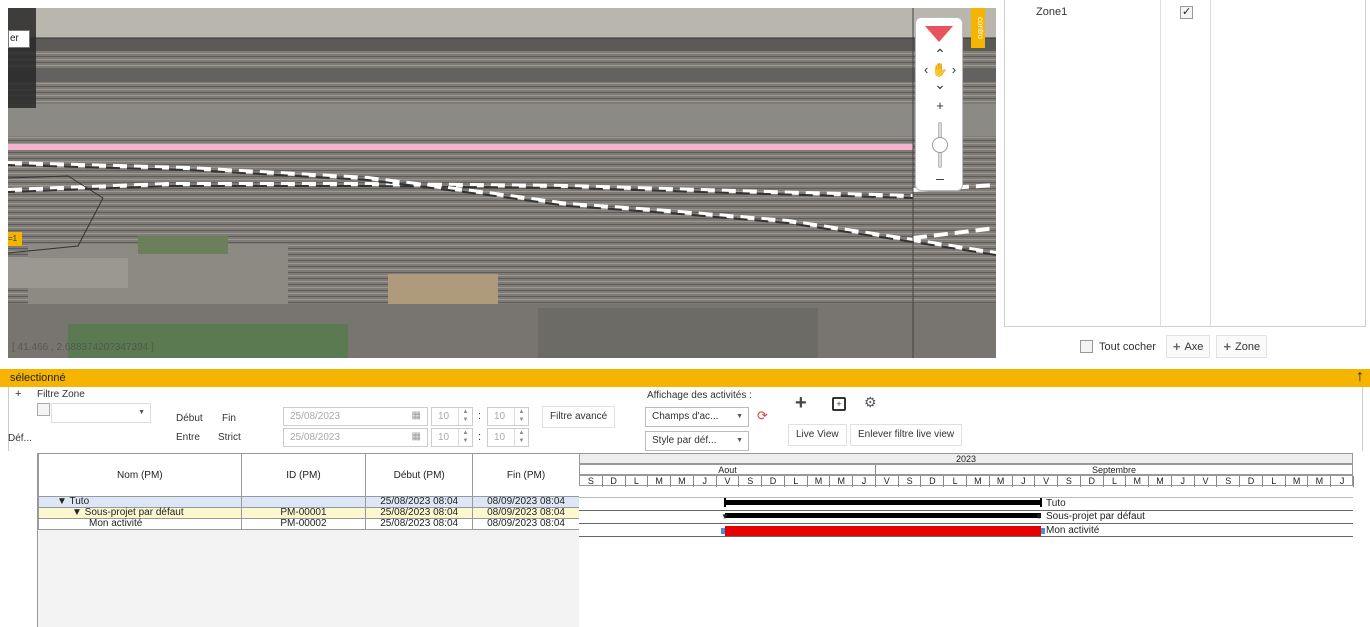  Describe the element at coordinates (870, 402) in the screenshot. I see `settings-gear-icon: ⚙` at that location.